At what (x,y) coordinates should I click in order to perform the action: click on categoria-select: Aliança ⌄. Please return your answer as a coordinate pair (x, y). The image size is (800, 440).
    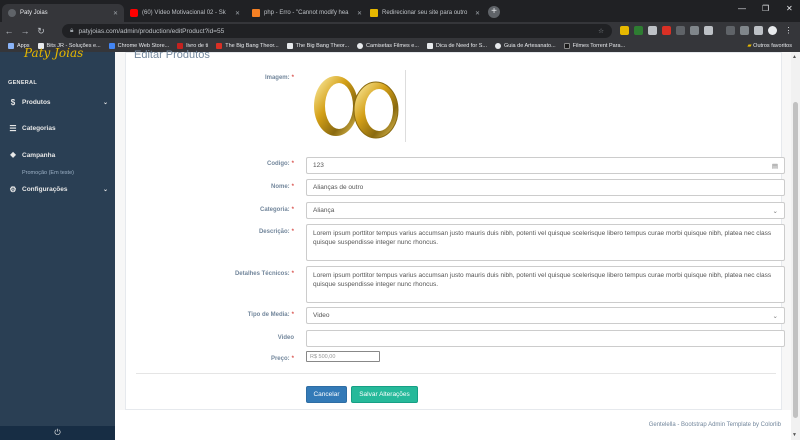
    Looking at the image, I should click on (545, 210).